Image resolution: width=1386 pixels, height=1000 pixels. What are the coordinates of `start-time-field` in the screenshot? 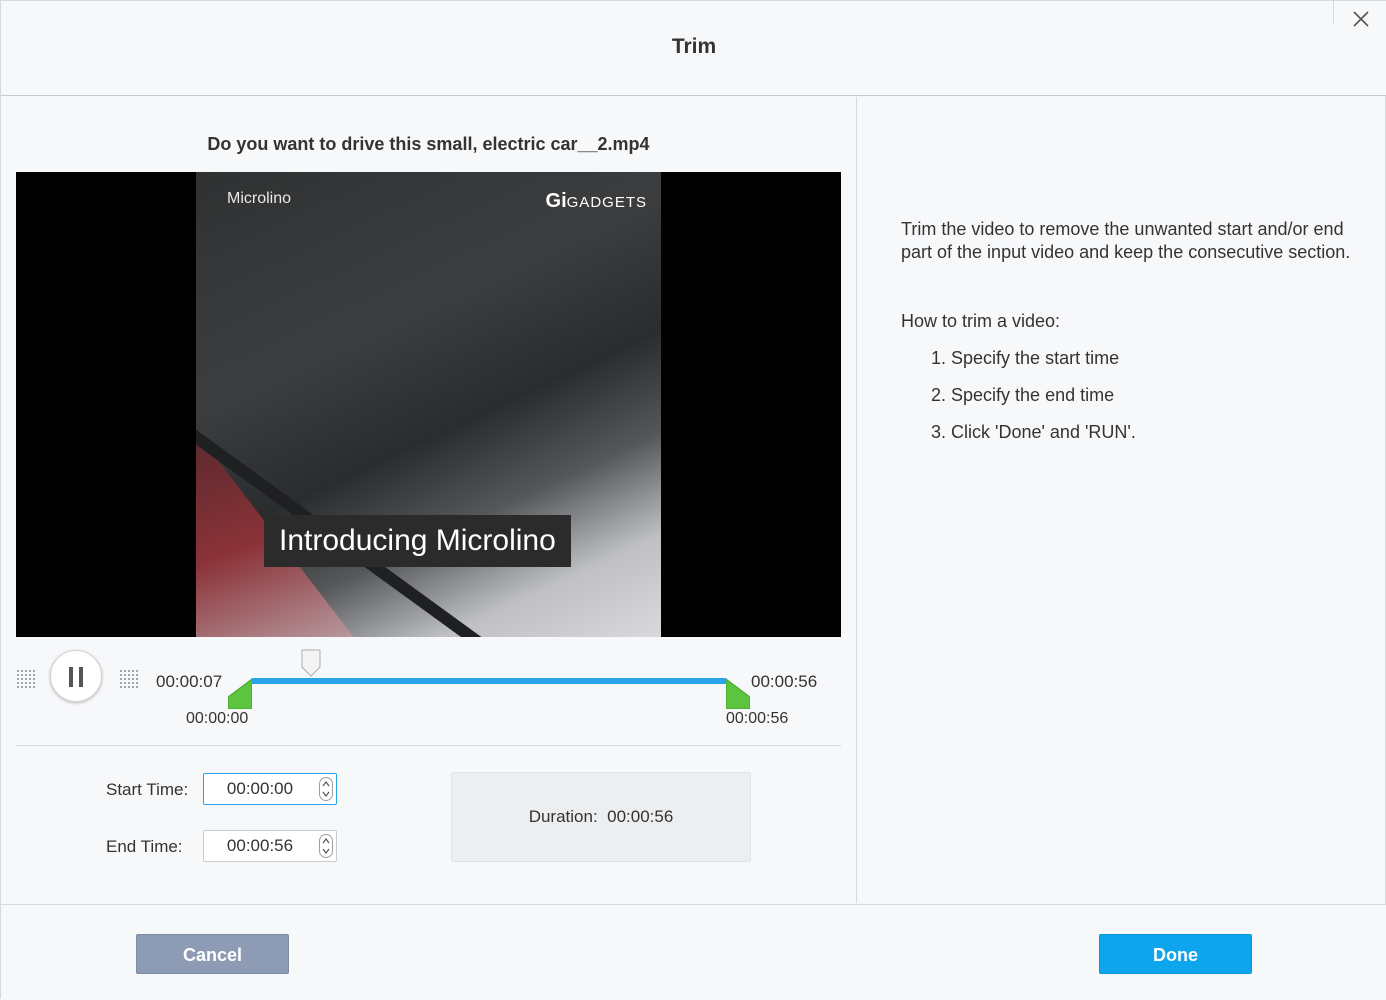 It's located at (270, 789).